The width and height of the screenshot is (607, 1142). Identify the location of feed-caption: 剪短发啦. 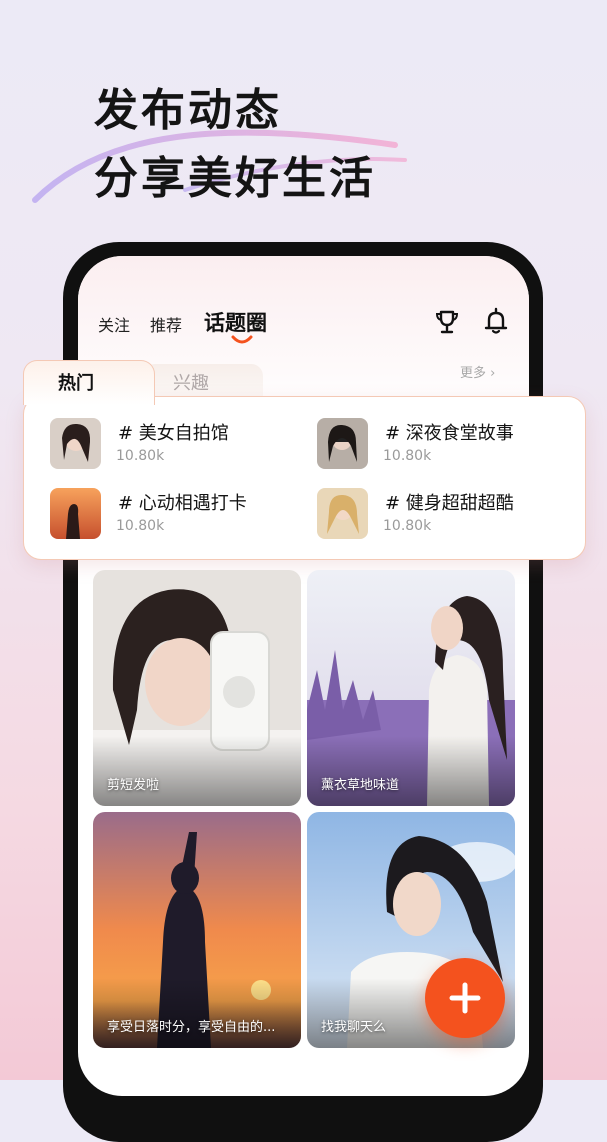
(133, 785).